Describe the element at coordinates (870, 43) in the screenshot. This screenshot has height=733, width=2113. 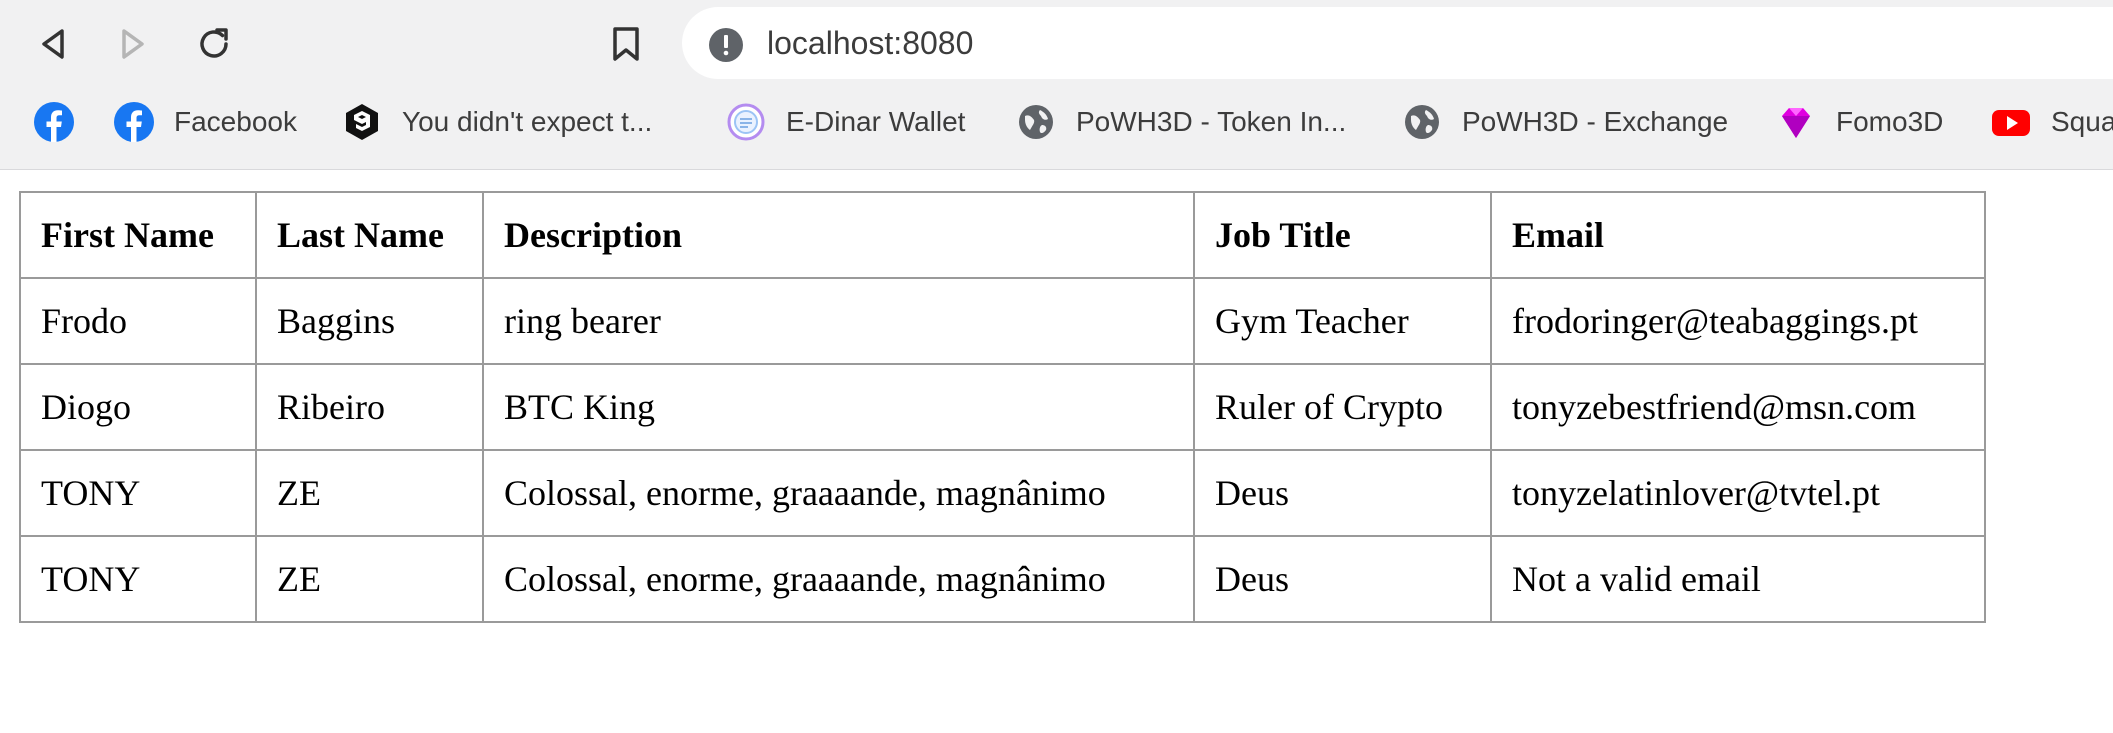
I see `url-text: localhost:8080` at that location.